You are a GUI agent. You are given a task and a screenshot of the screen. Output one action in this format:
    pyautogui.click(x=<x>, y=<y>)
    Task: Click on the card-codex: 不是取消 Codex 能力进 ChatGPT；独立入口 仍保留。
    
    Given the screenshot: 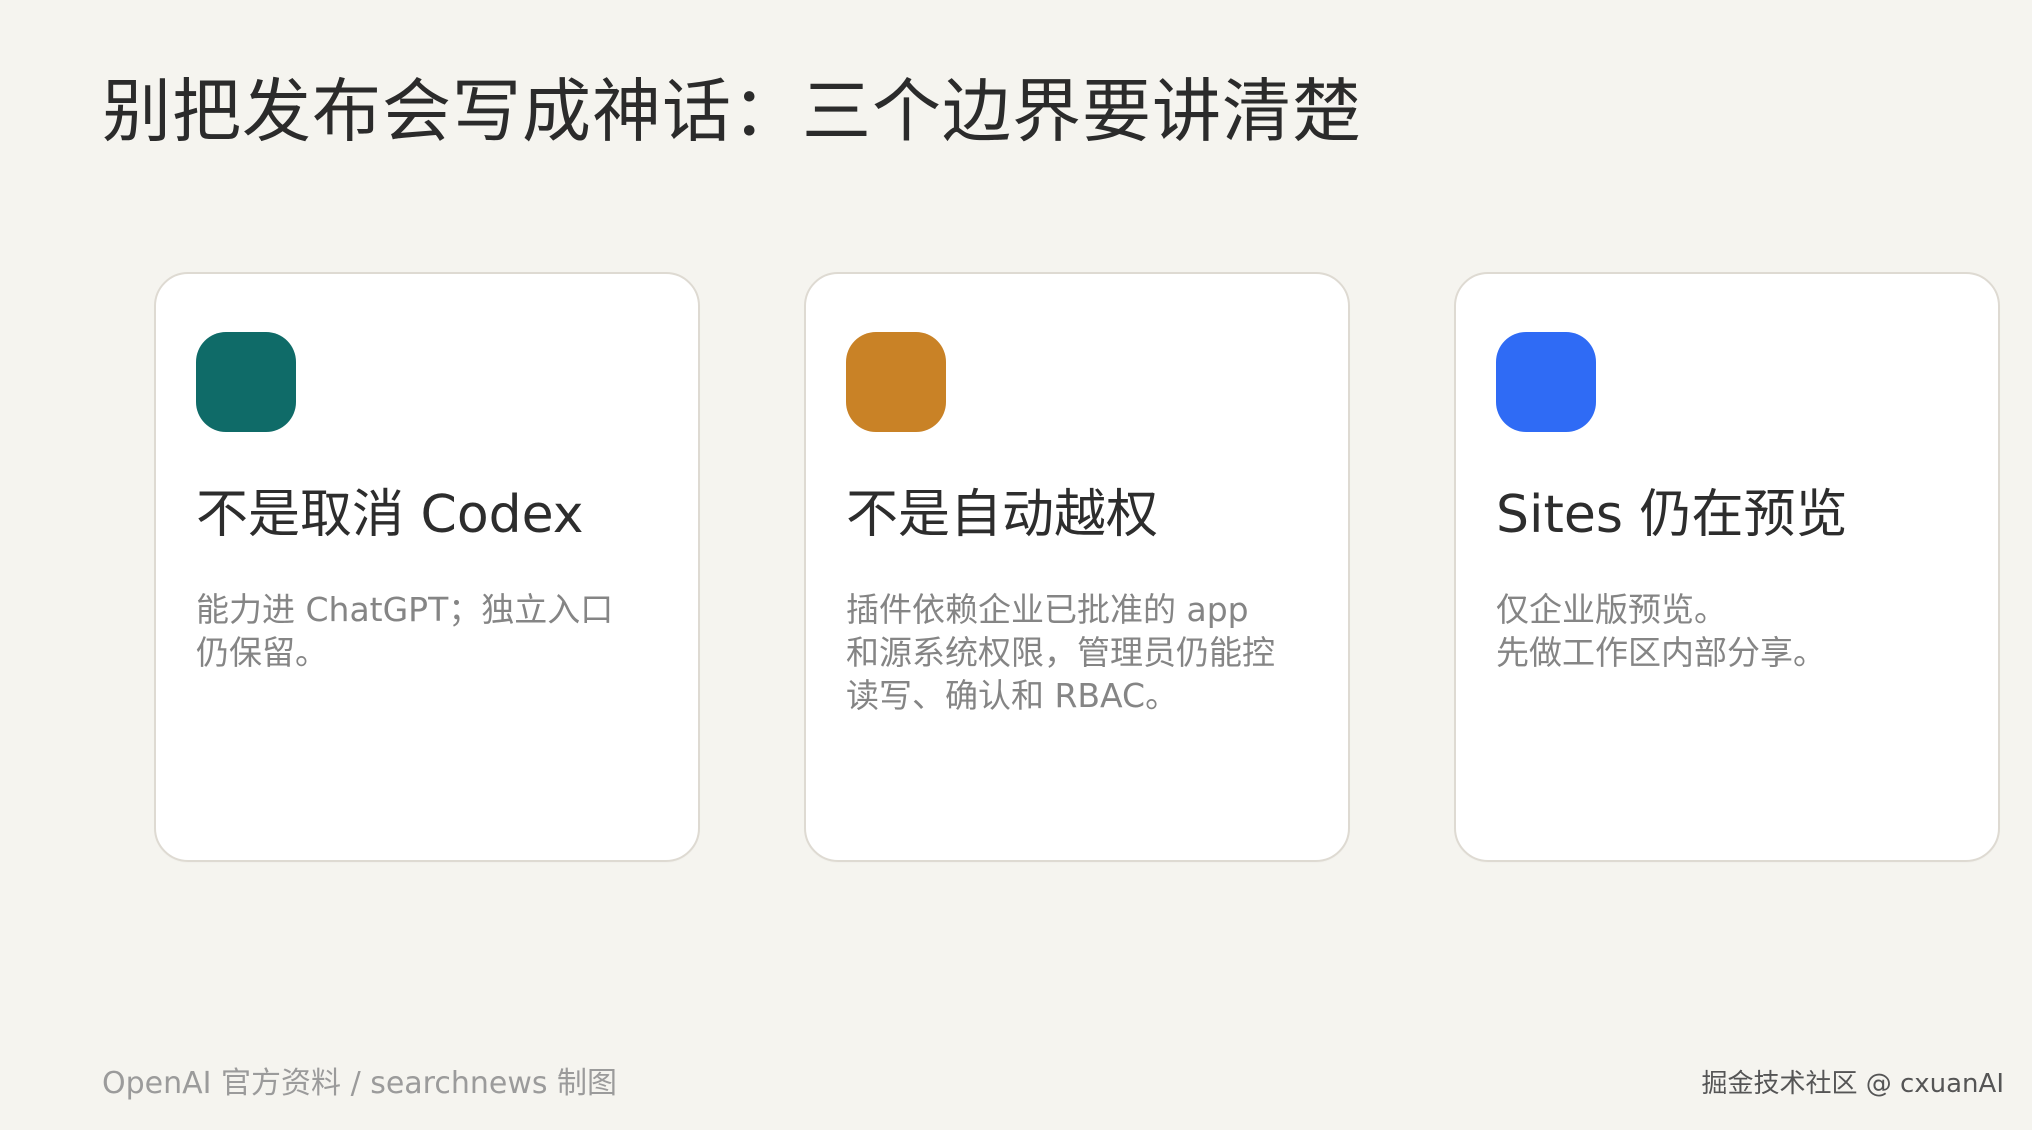 What is the action you would take?
    pyautogui.click(x=427, y=567)
    